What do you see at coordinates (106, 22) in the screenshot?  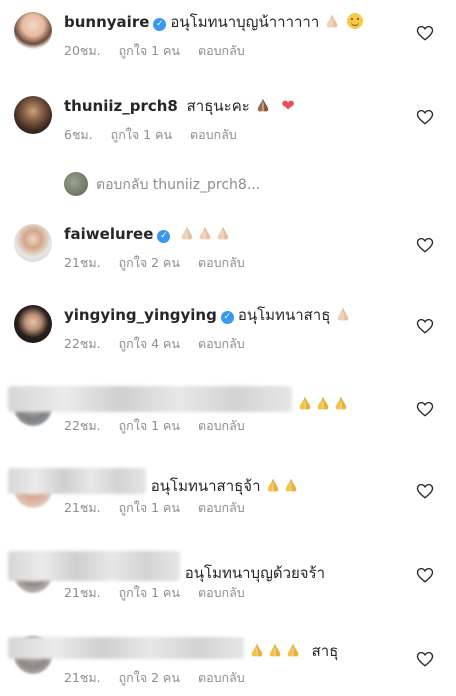 I see `username: bunnyaire` at bounding box center [106, 22].